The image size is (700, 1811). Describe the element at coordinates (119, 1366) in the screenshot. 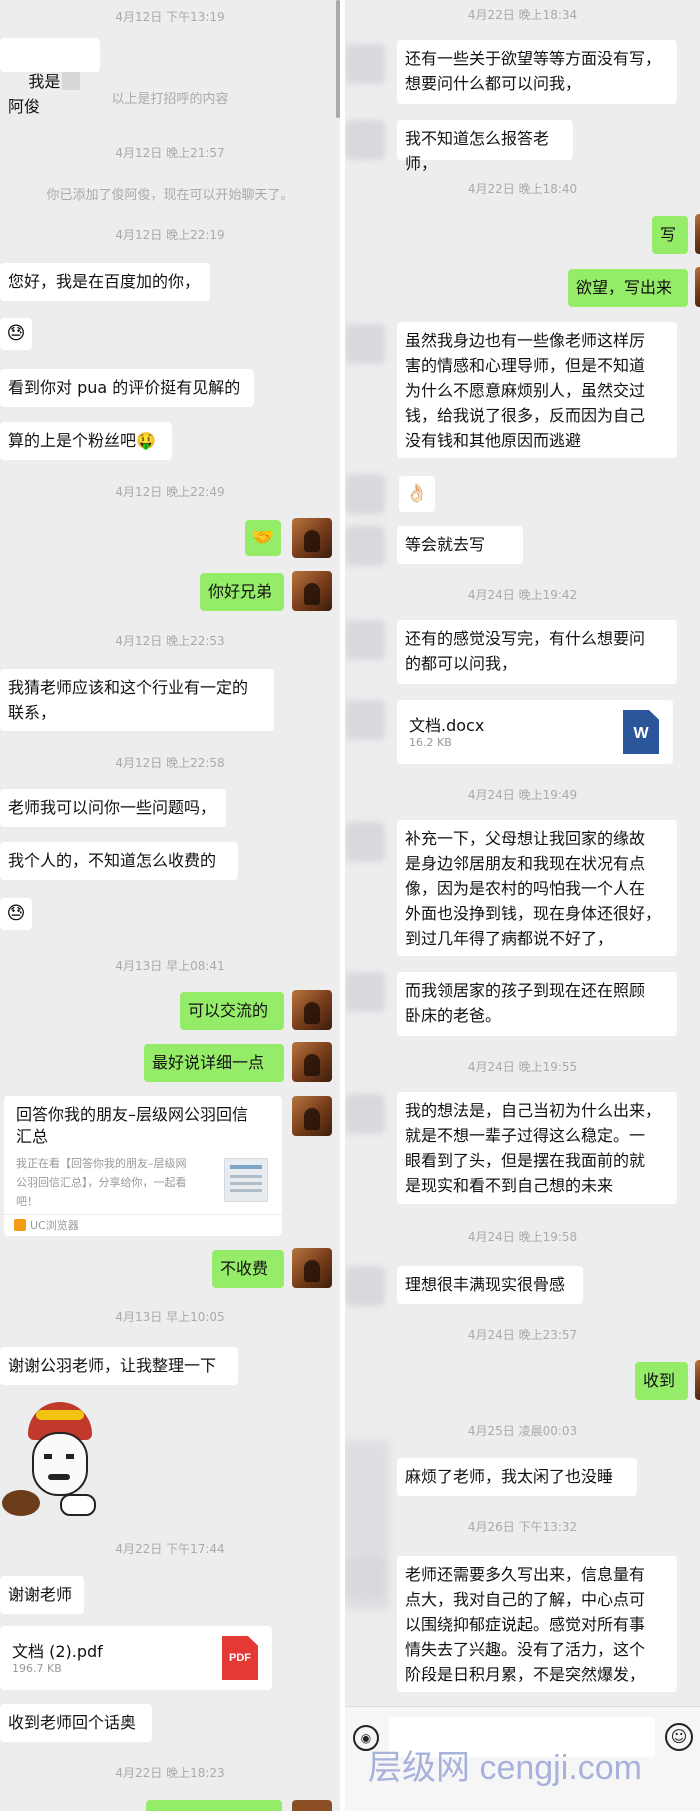

I see `message-bubble-received: 谢谢公羽老师，让我整理一下` at that location.